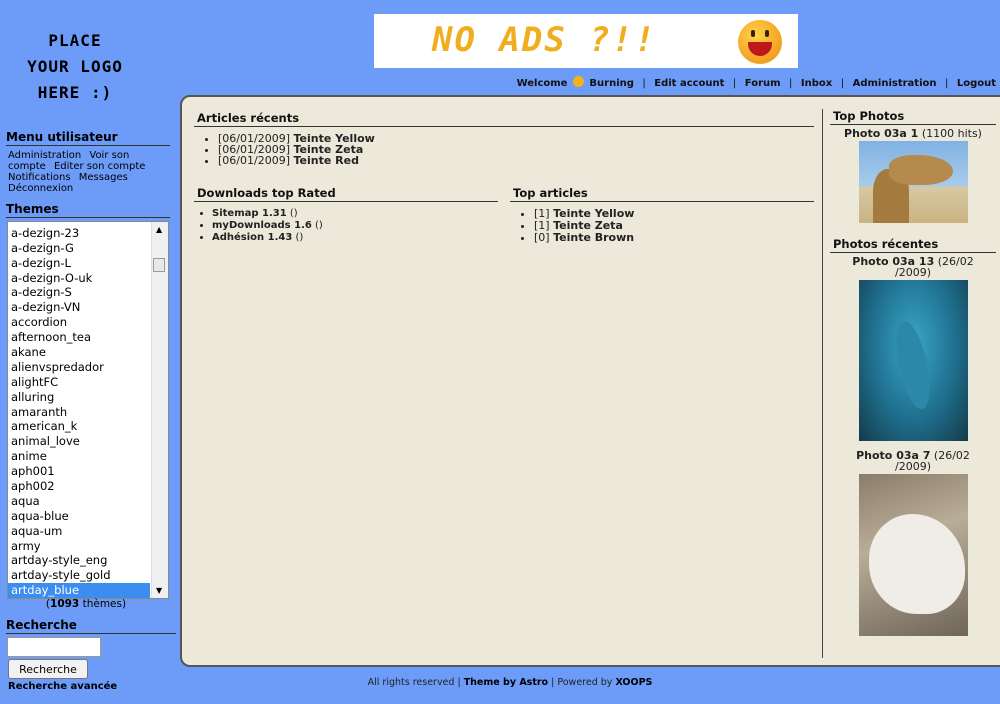 The width and height of the screenshot is (1000, 704). Describe the element at coordinates (913, 461) in the screenshot. I see `recent-photo-caption: Photo 03a 7 (26/02/2009)` at that location.